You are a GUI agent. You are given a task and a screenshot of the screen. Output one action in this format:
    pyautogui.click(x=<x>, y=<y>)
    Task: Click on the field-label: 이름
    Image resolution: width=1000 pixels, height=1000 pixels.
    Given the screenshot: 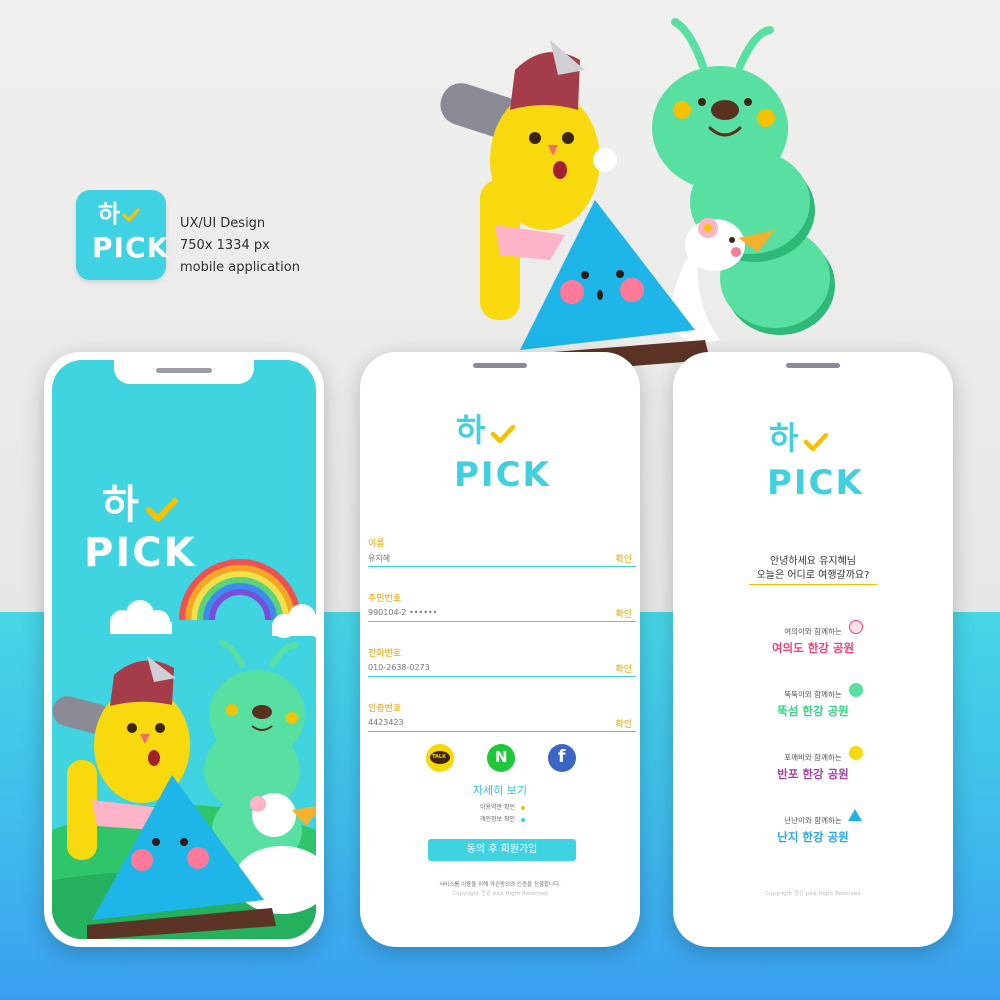 What is the action you would take?
    pyautogui.click(x=376, y=544)
    